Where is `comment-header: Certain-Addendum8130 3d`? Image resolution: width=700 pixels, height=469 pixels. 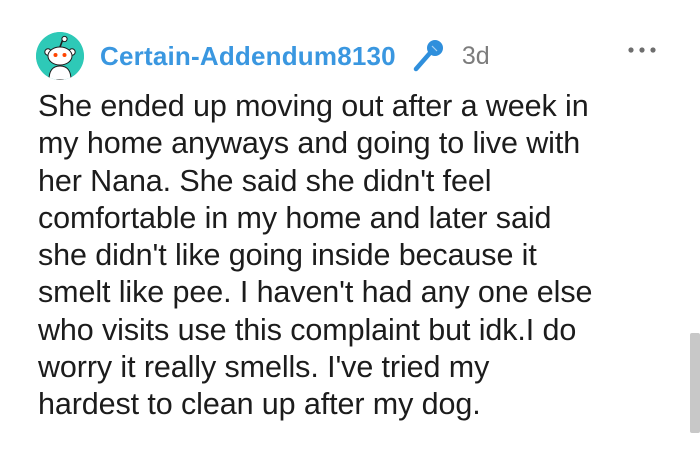
comment-header: Certain-Addendum8130 3d is located at coordinates (263, 56).